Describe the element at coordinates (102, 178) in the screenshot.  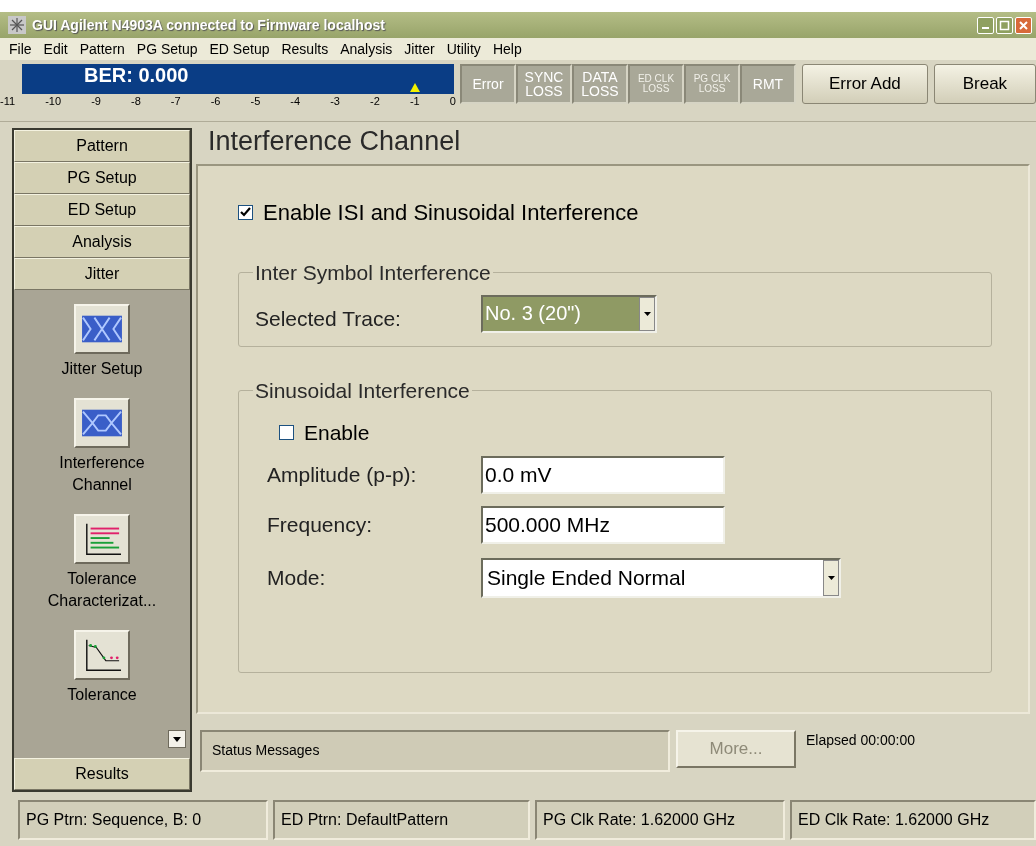
I see `nav-section: PG Setup` at that location.